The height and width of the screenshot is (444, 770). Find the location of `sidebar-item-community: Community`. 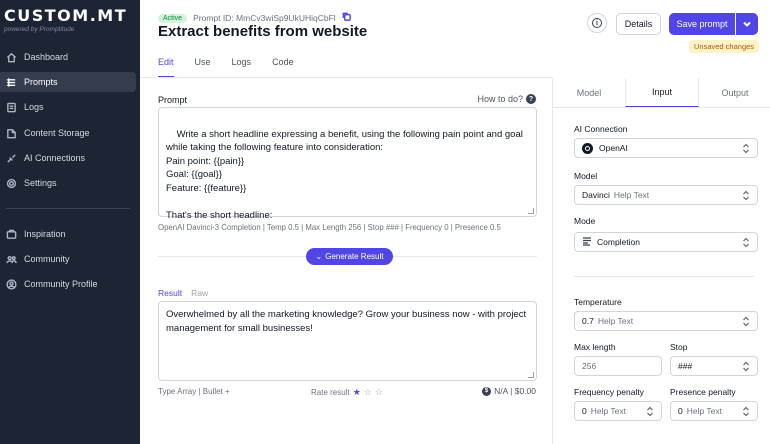

sidebar-item-community: Community is located at coordinates (68, 259).